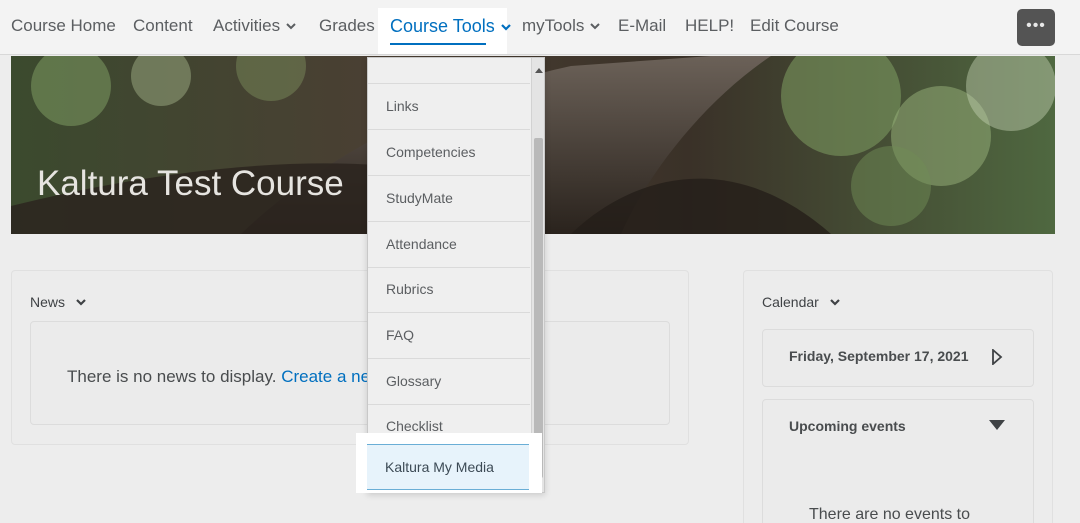 The height and width of the screenshot is (523, 1080). What do you see at coordinates (419, 198) in the screenshot?
I see `menu-item-label: StudyMate` at bounding box center [419, 198].